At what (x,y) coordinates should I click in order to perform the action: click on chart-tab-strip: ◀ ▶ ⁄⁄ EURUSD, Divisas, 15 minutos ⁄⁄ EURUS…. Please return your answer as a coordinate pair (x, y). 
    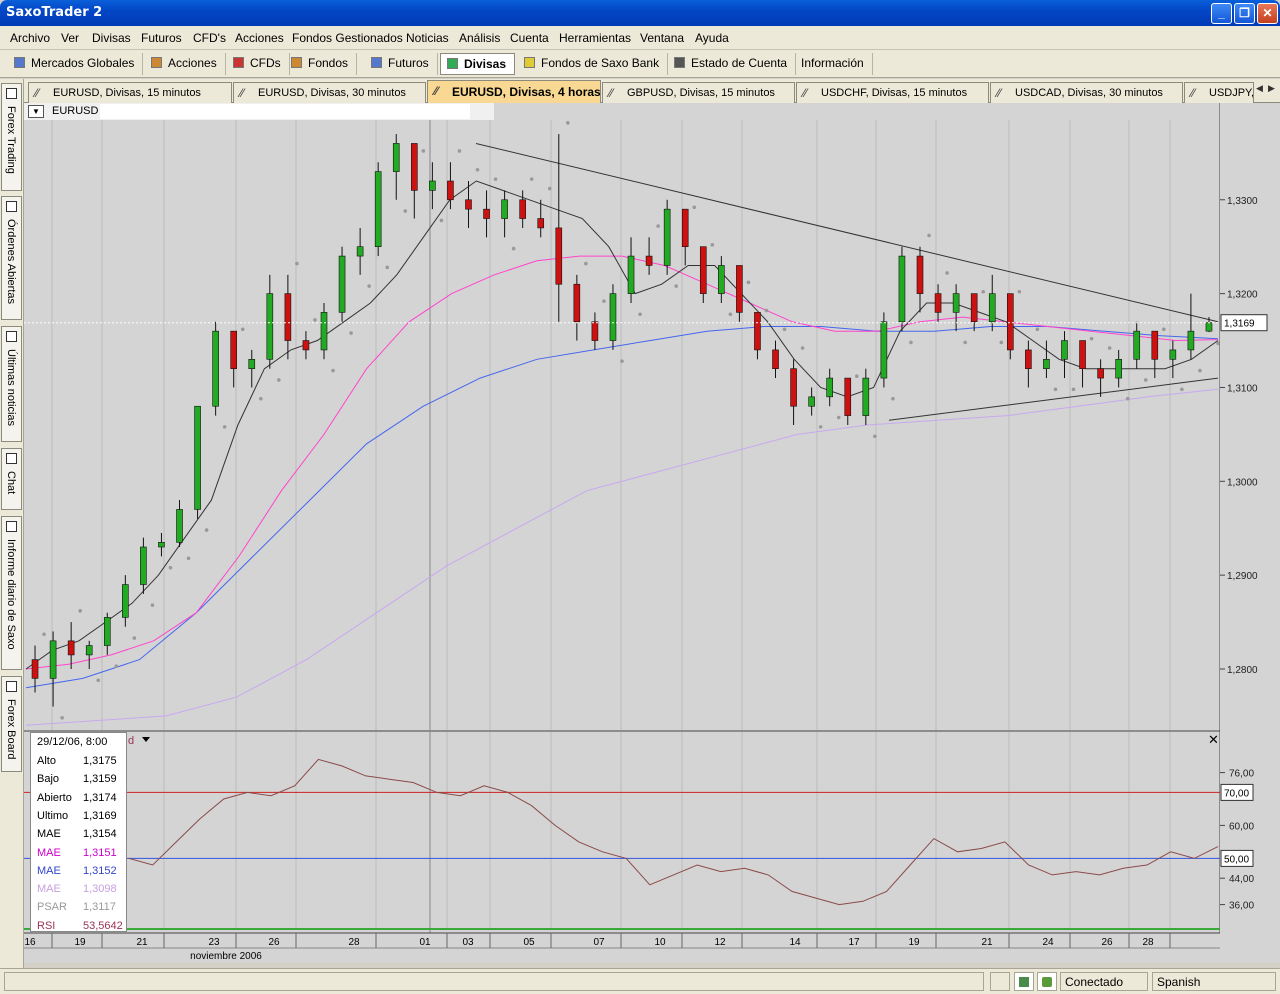
    Looking at the image, I should click on (652, 91).